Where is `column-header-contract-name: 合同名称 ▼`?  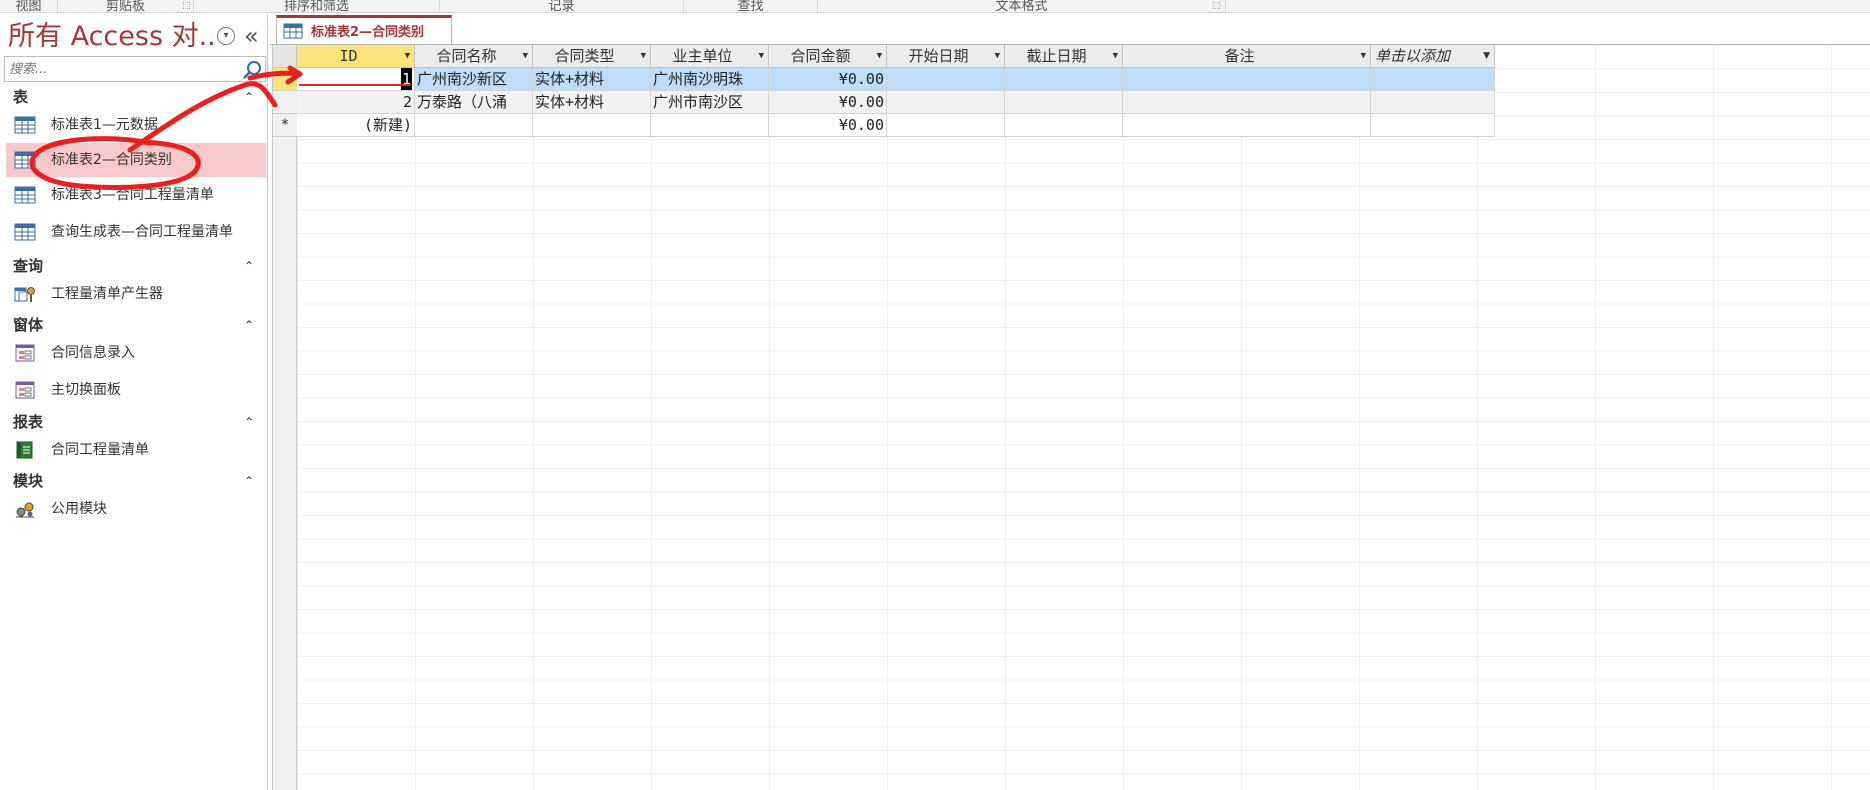 column-header-contract-name: 合同名称 ▼ is located at coordinates (474, 56).